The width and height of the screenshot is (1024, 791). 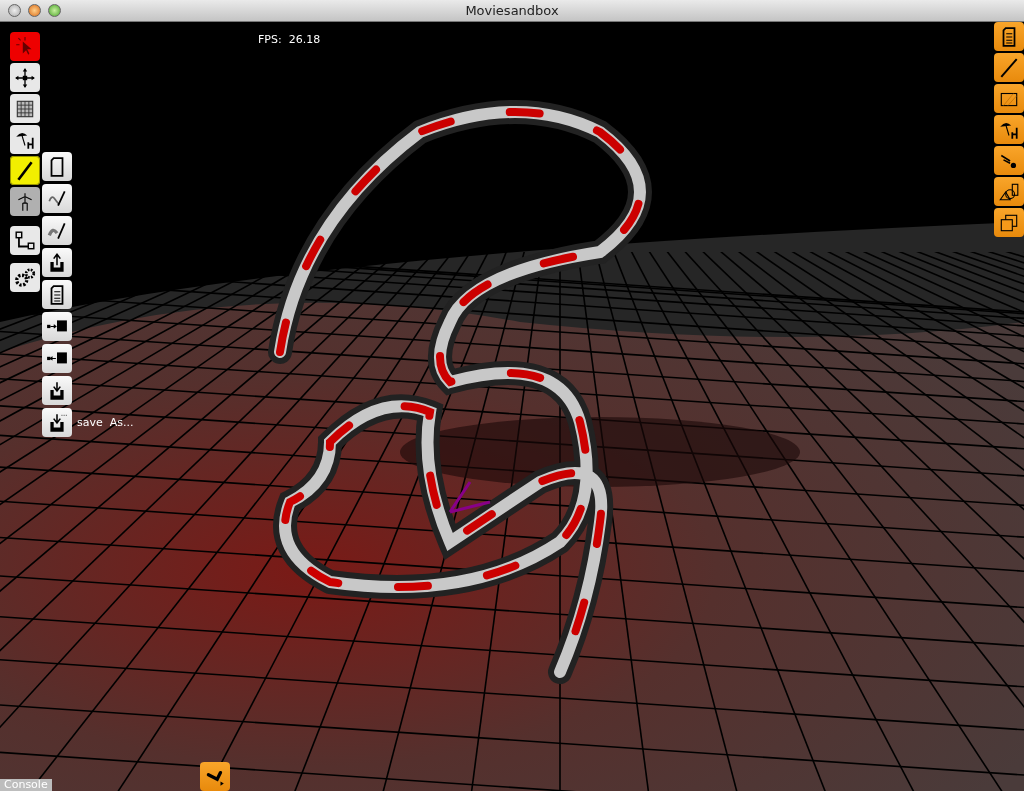 What do you see at coordinates (215, 776) in the screenshot?
I see `timeline-button` at bounding box center [215, 776].